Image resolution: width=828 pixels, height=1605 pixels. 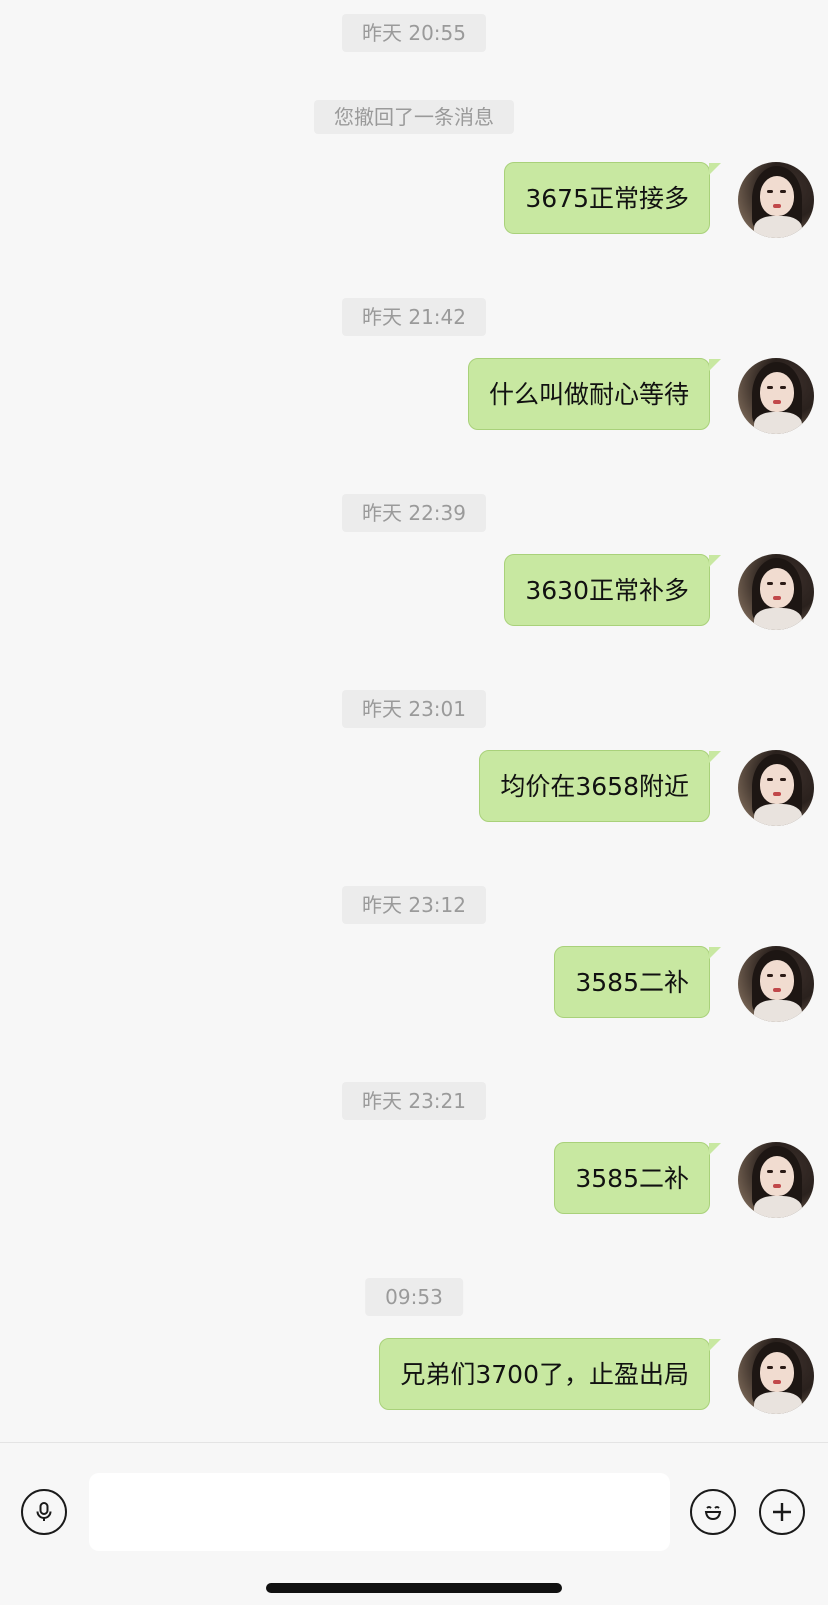 I want to click on plus-icon, so click(x=782, y=1512).